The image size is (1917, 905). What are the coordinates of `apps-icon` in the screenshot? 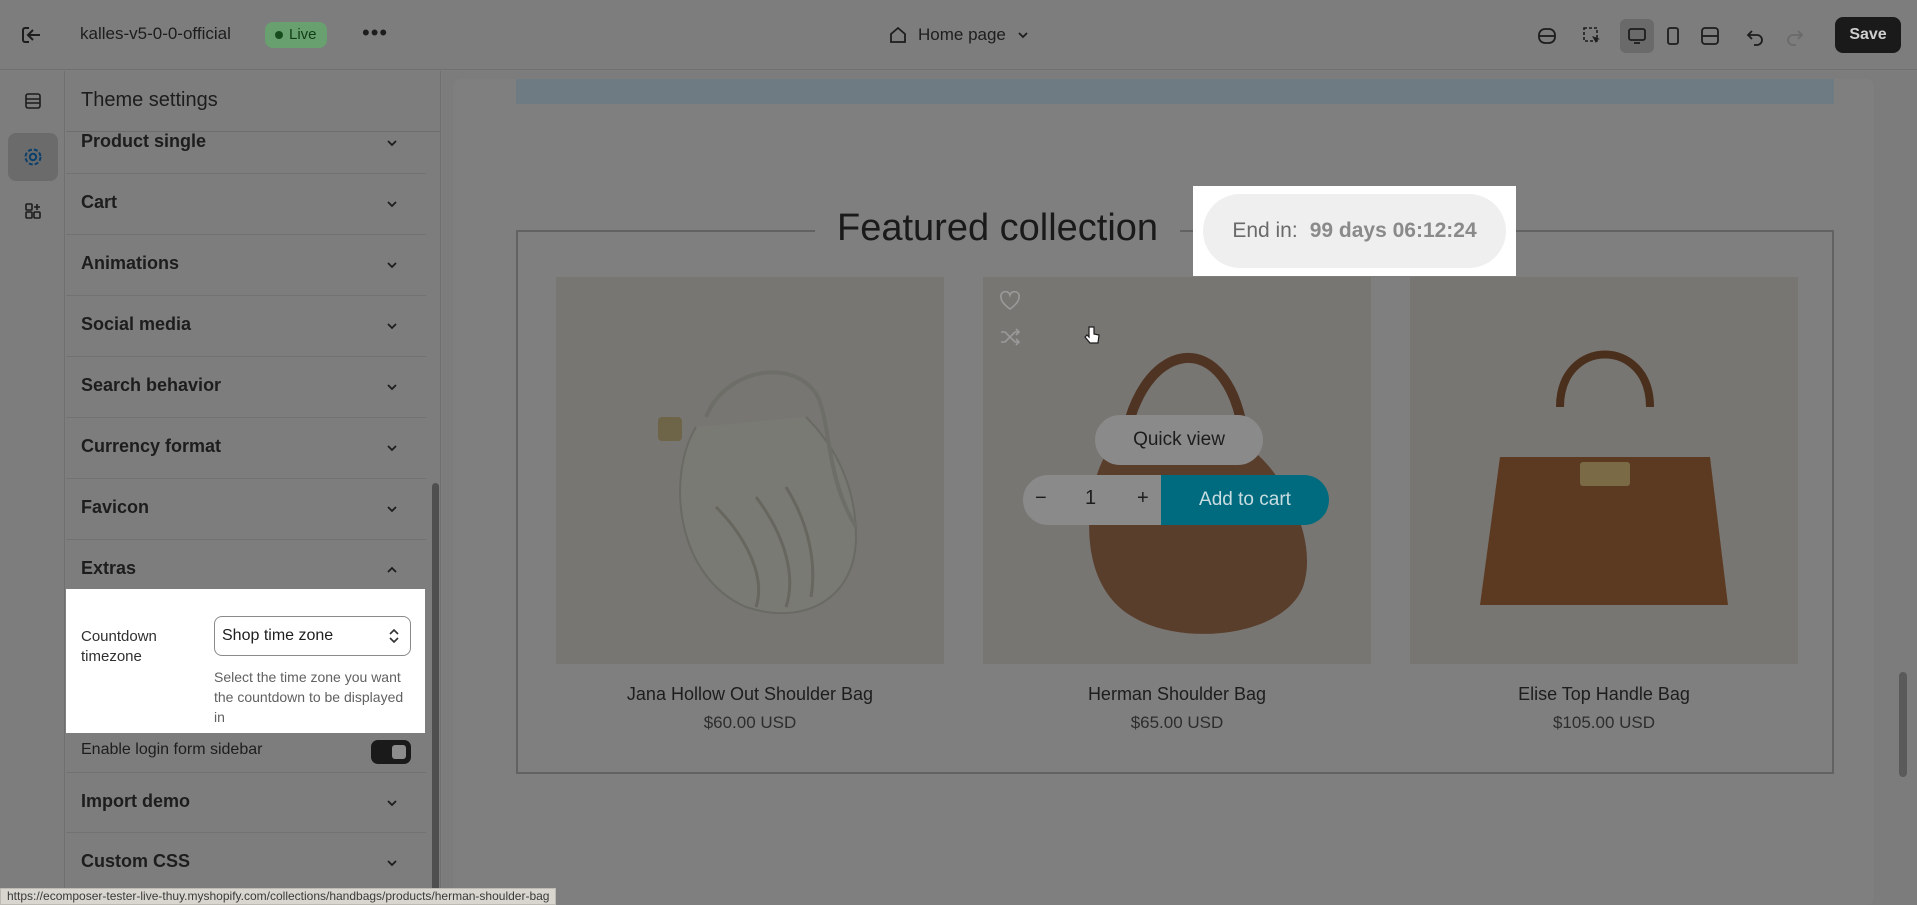 It's located at (33, 211).